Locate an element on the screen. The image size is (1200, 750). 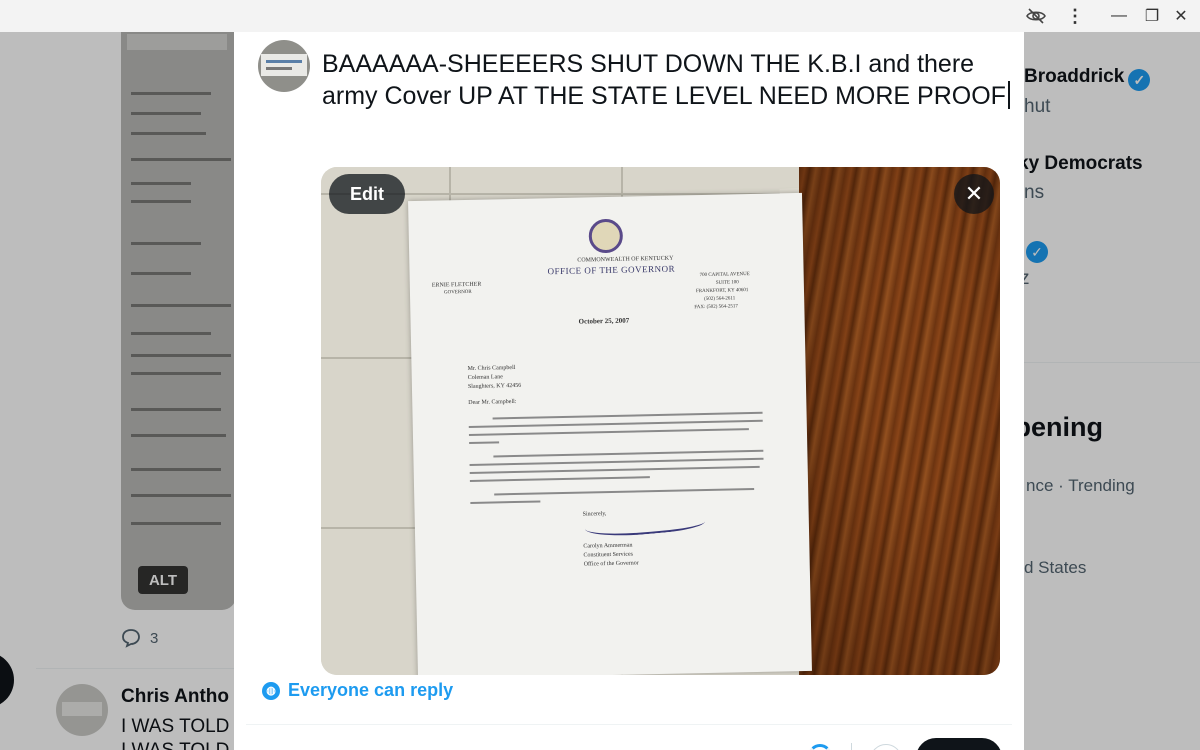
letter-address: (502) 564-2611 is located at coordinates (720, 299).